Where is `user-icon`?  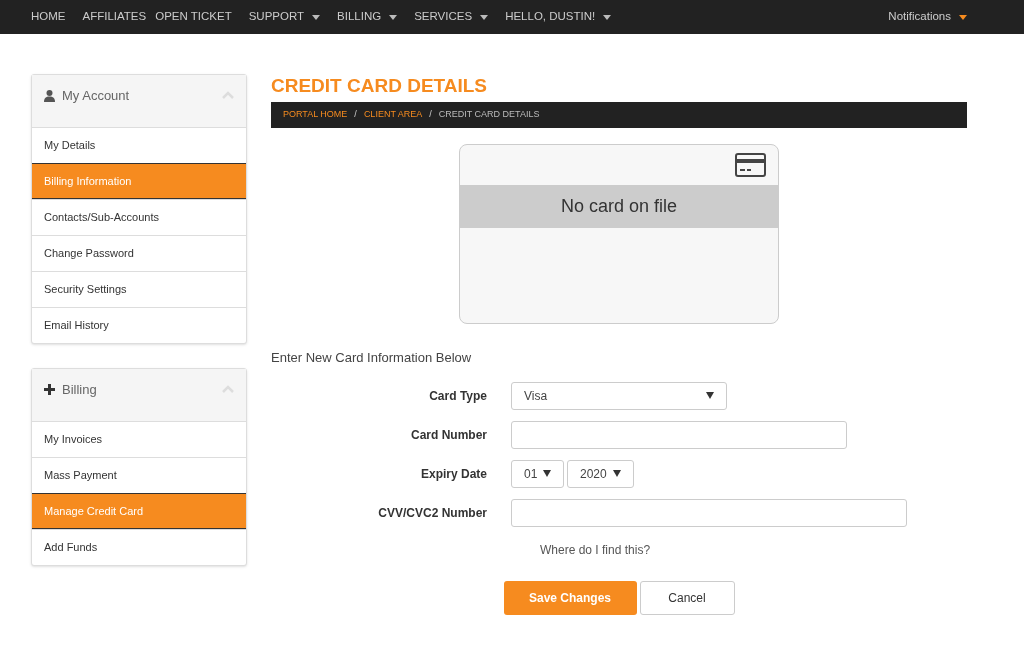 user-icon is located at coordinates (49, 95).